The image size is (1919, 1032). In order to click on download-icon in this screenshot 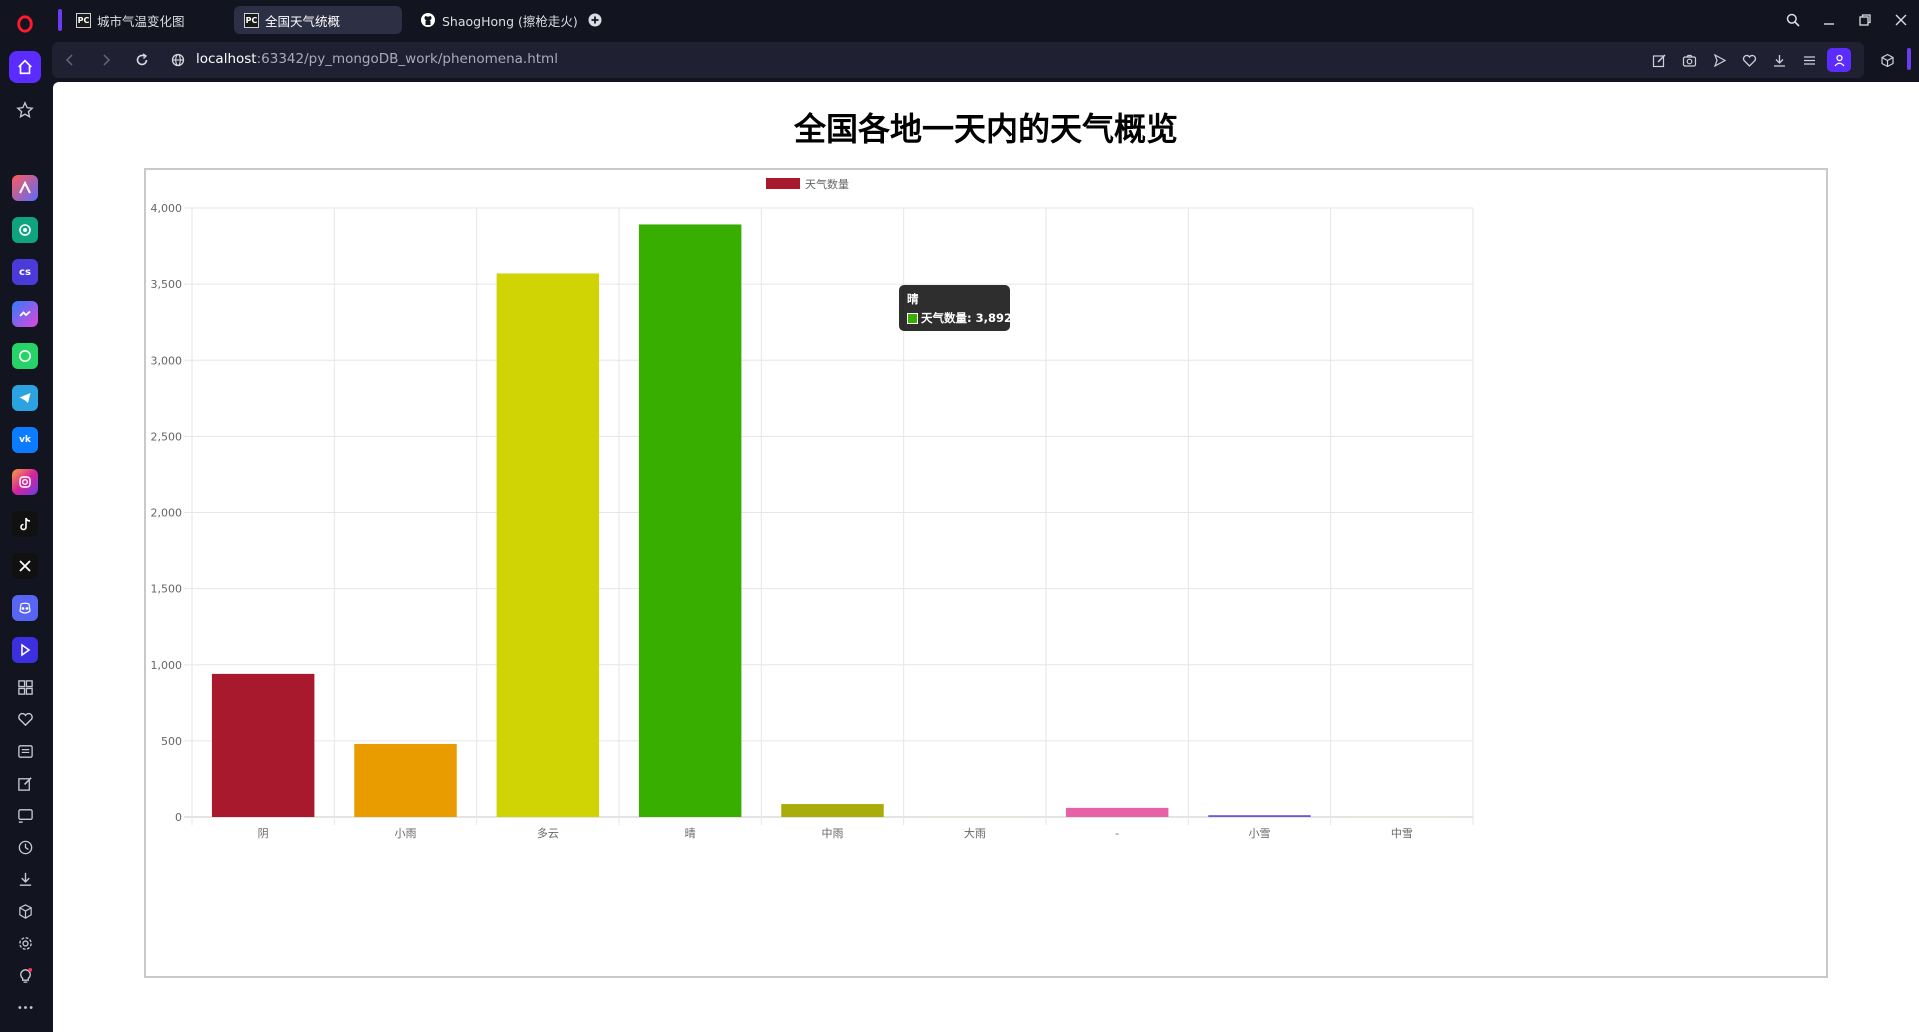, I will do `click(1779, 60)`.